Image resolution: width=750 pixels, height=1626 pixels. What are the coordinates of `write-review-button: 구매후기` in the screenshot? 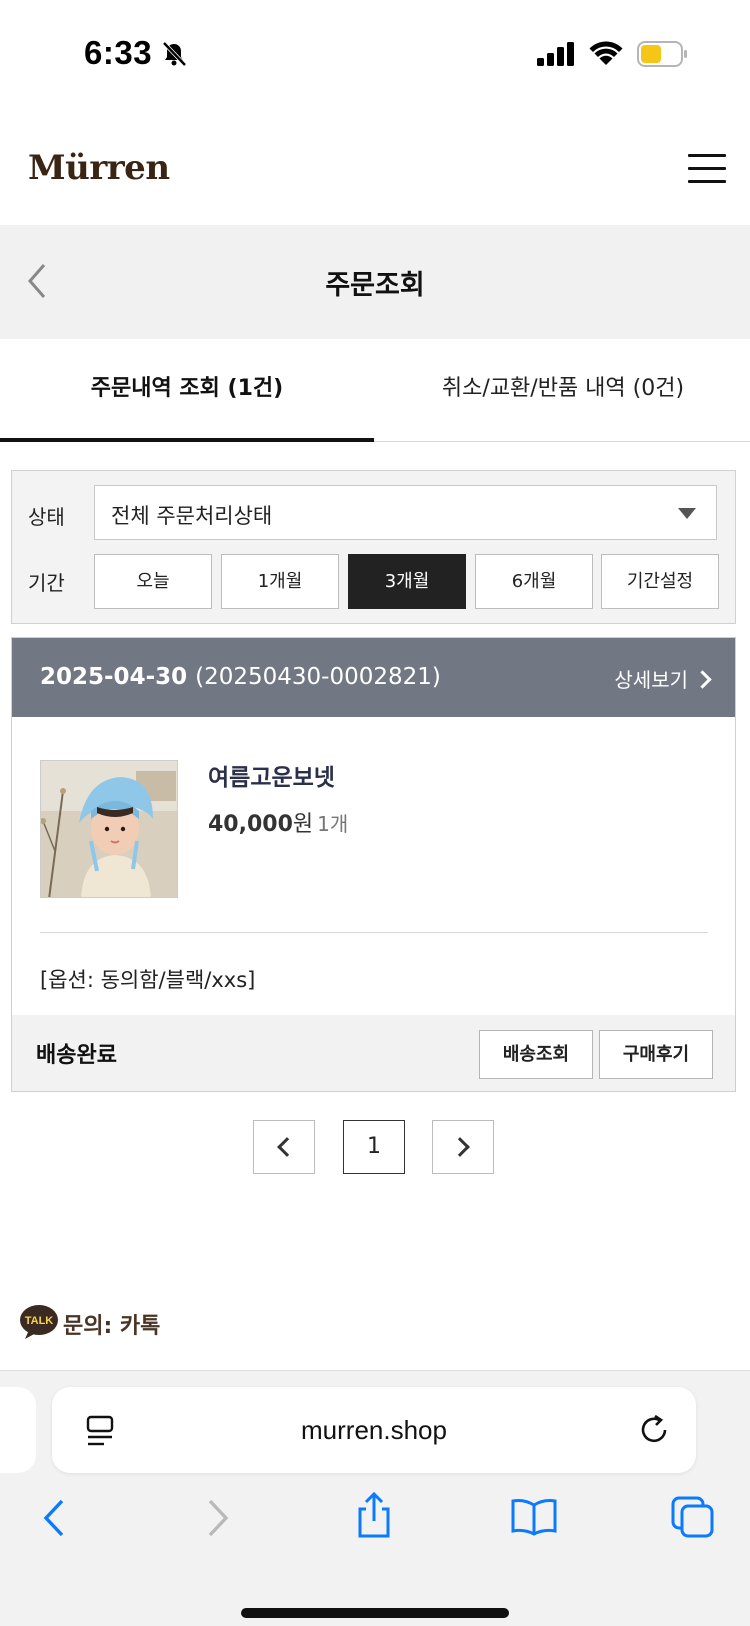 It's located at (656, 1054).